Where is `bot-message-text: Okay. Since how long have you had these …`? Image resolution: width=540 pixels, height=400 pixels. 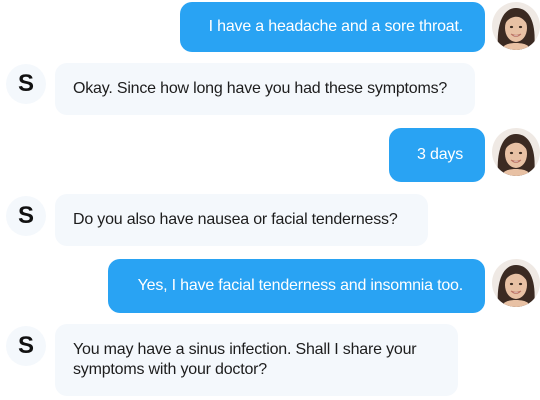 bot-message-text: Okay. Since how long have you had these … is located at coordinates (260, 88).